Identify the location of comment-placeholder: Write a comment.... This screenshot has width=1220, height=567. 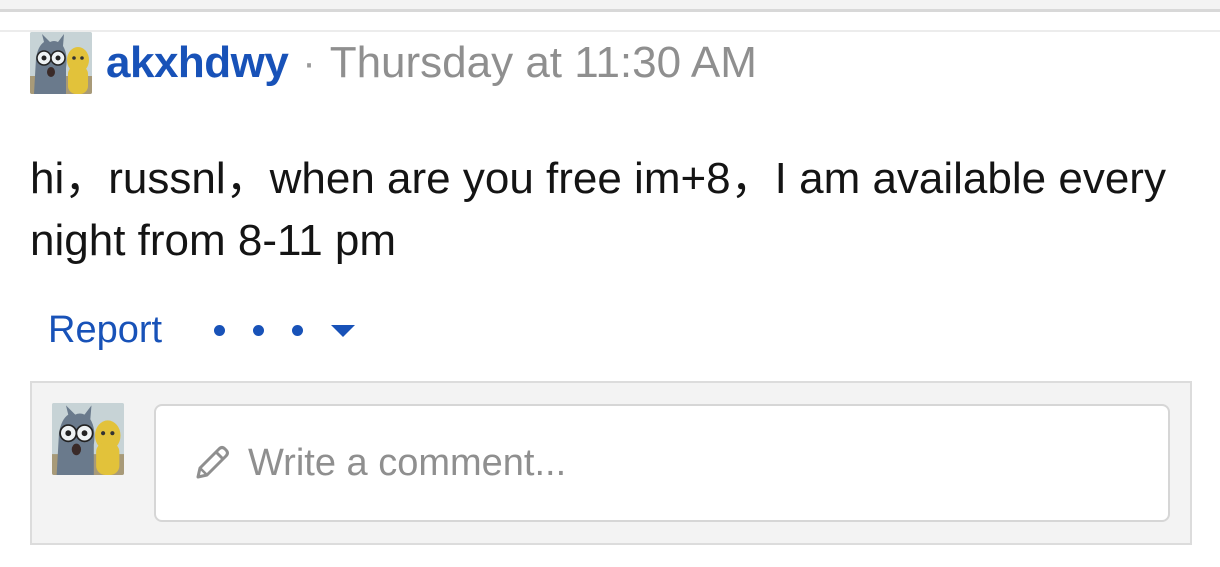
(407, 462).